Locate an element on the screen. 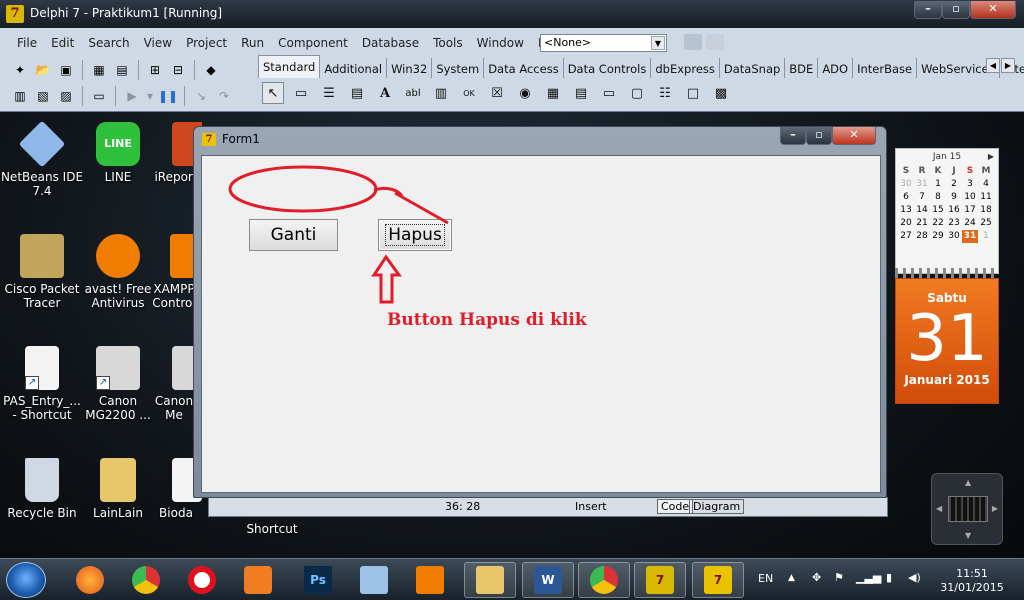  tab-data-access: Data Access is located at coordinates (524, 68).